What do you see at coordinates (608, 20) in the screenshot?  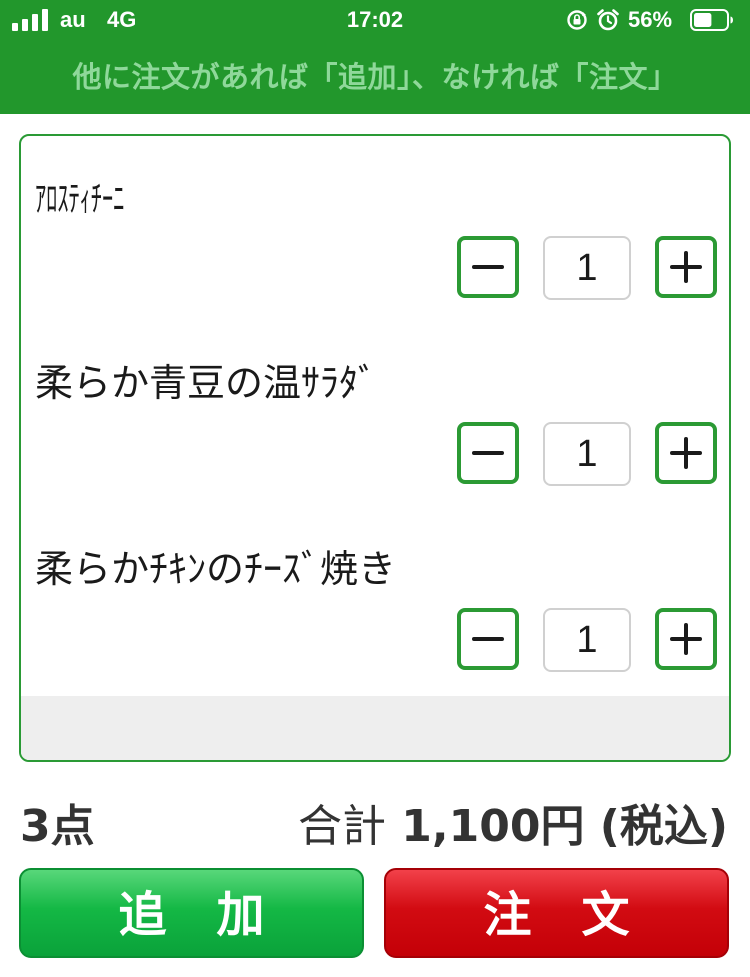 I see `alarm-icon` at bounding box center [608, 20].